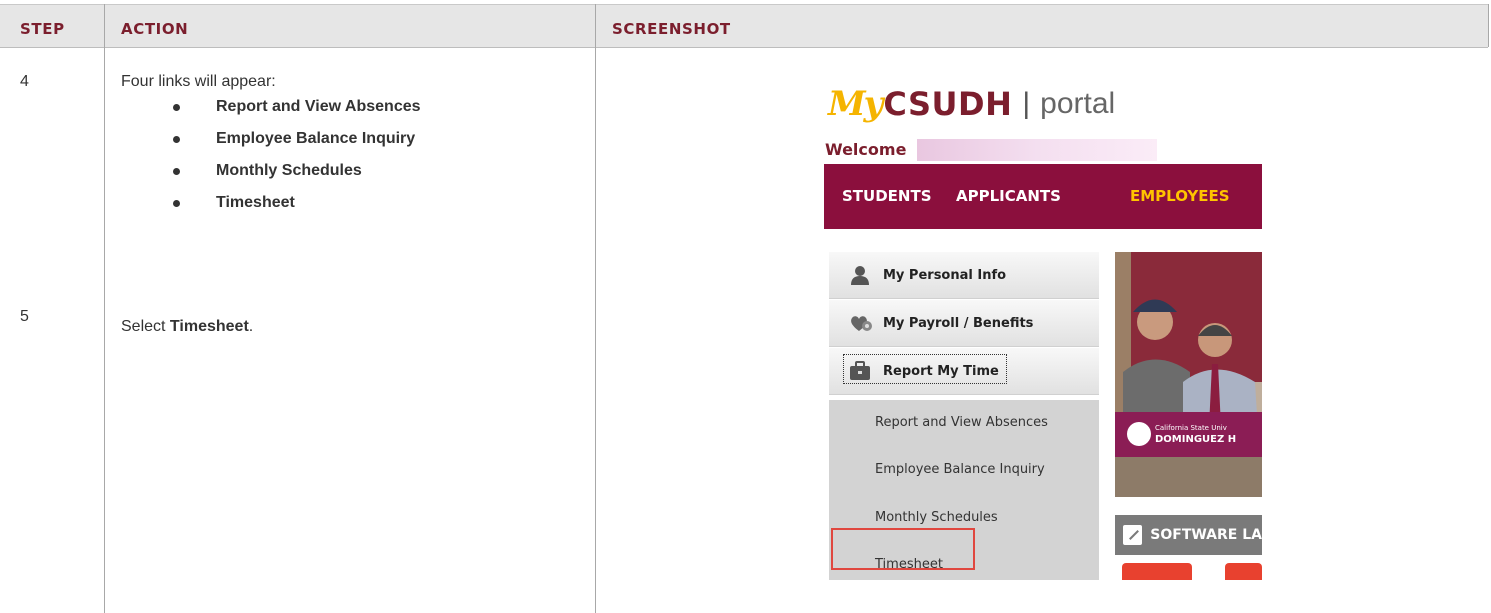  Describe the element at coordinates (293, 107) in the screenshot. I see `list-item: Report and View Absences` at that location.